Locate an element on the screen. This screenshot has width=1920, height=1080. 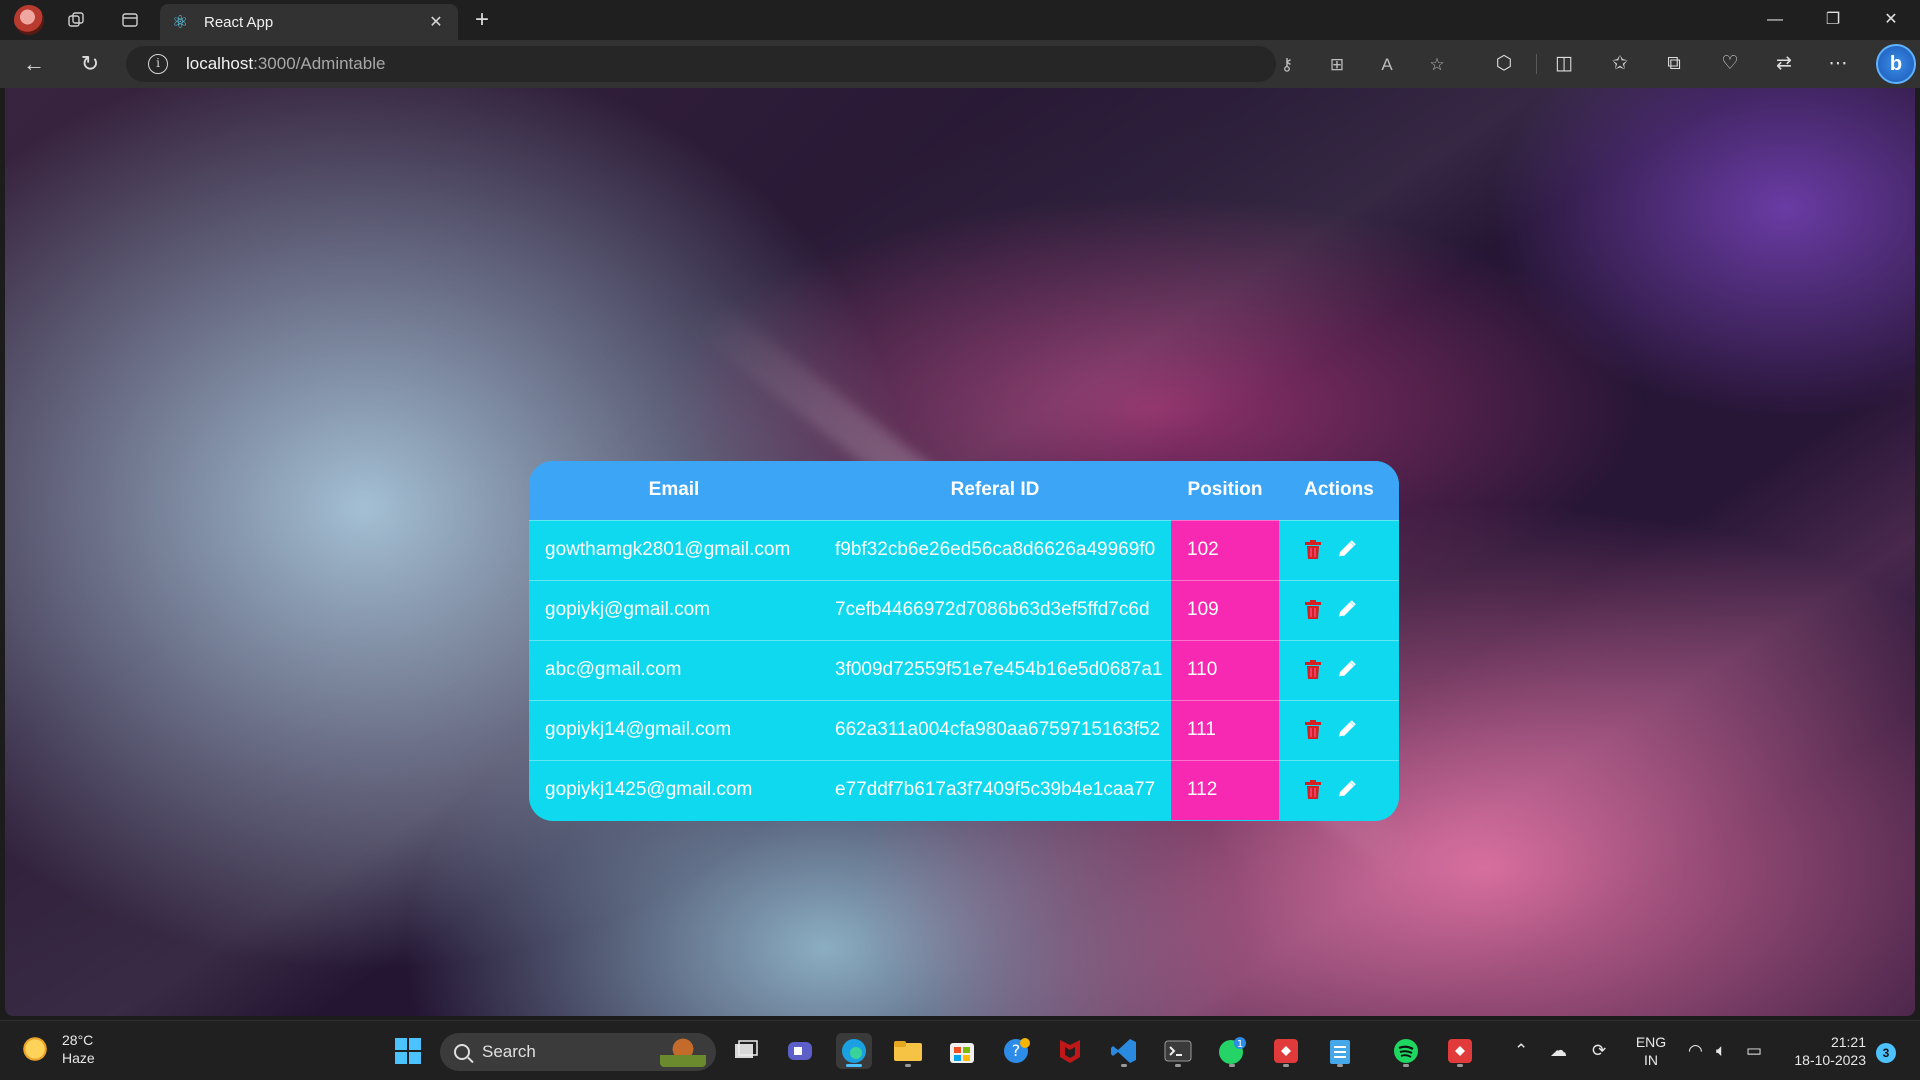
notepad-icon is located at coordinates (1340, 1051).